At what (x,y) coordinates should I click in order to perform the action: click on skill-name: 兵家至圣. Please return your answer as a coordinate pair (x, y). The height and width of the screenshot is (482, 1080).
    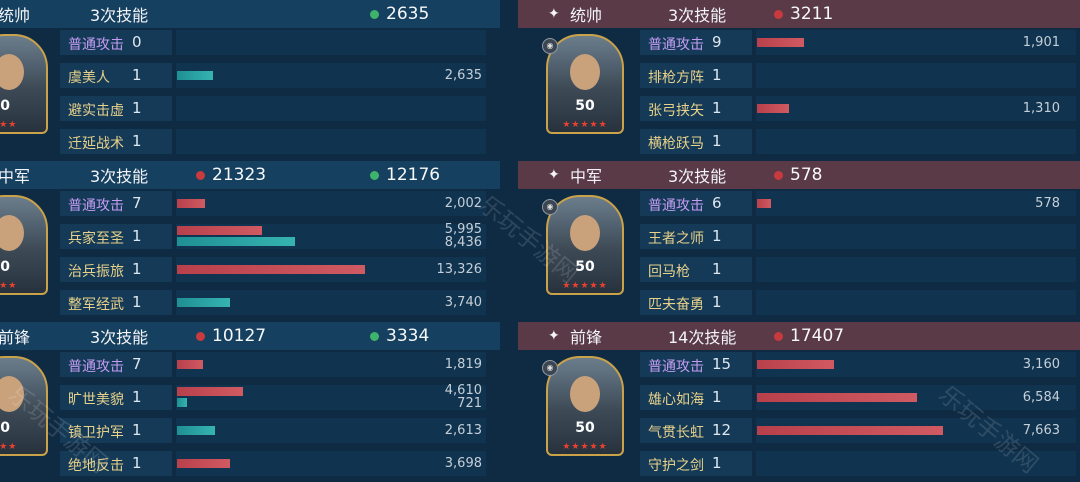
    Looking at the image, I should click on (96, 238).